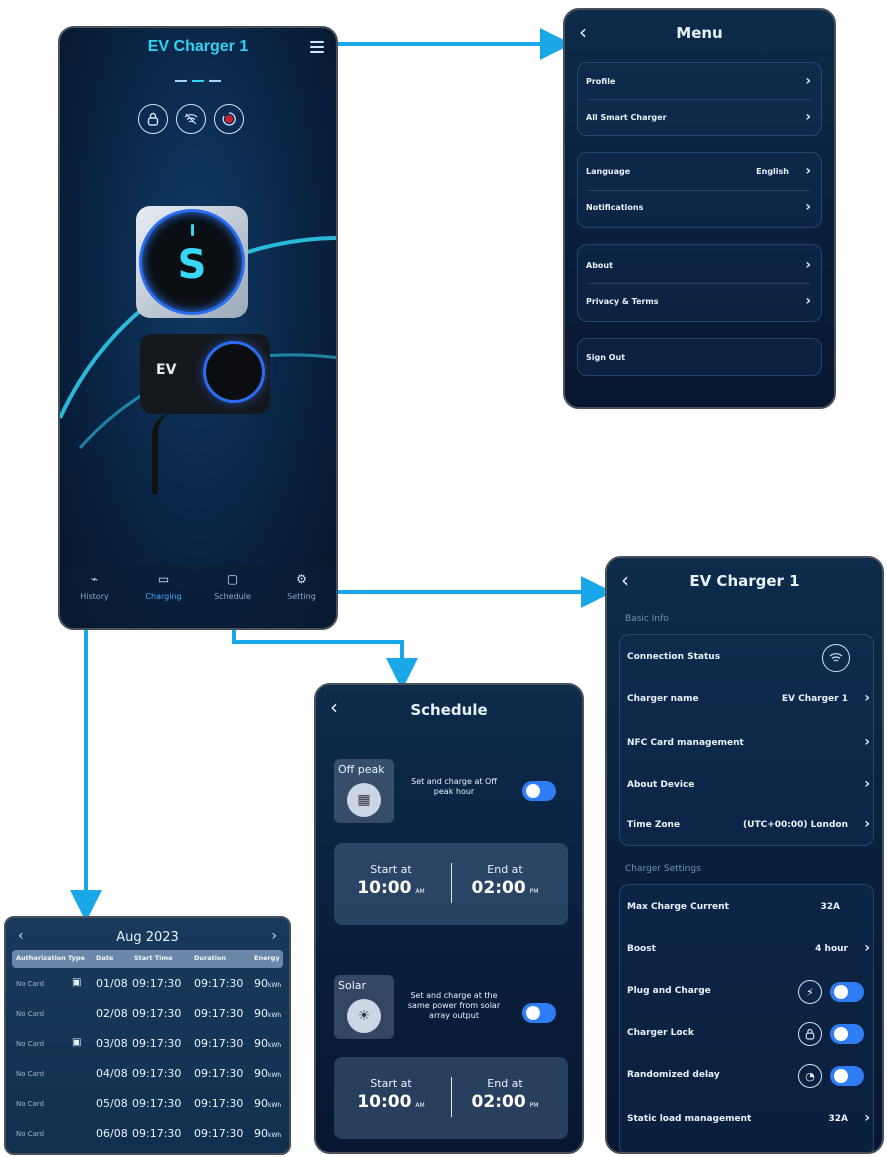 The width and height of the screenshot is (887, 1157). What do you see at coordinates (703, 357) in the screenshot?
I see `menu-item-sign-out: Sign Out` at bounding box center [703, 357].